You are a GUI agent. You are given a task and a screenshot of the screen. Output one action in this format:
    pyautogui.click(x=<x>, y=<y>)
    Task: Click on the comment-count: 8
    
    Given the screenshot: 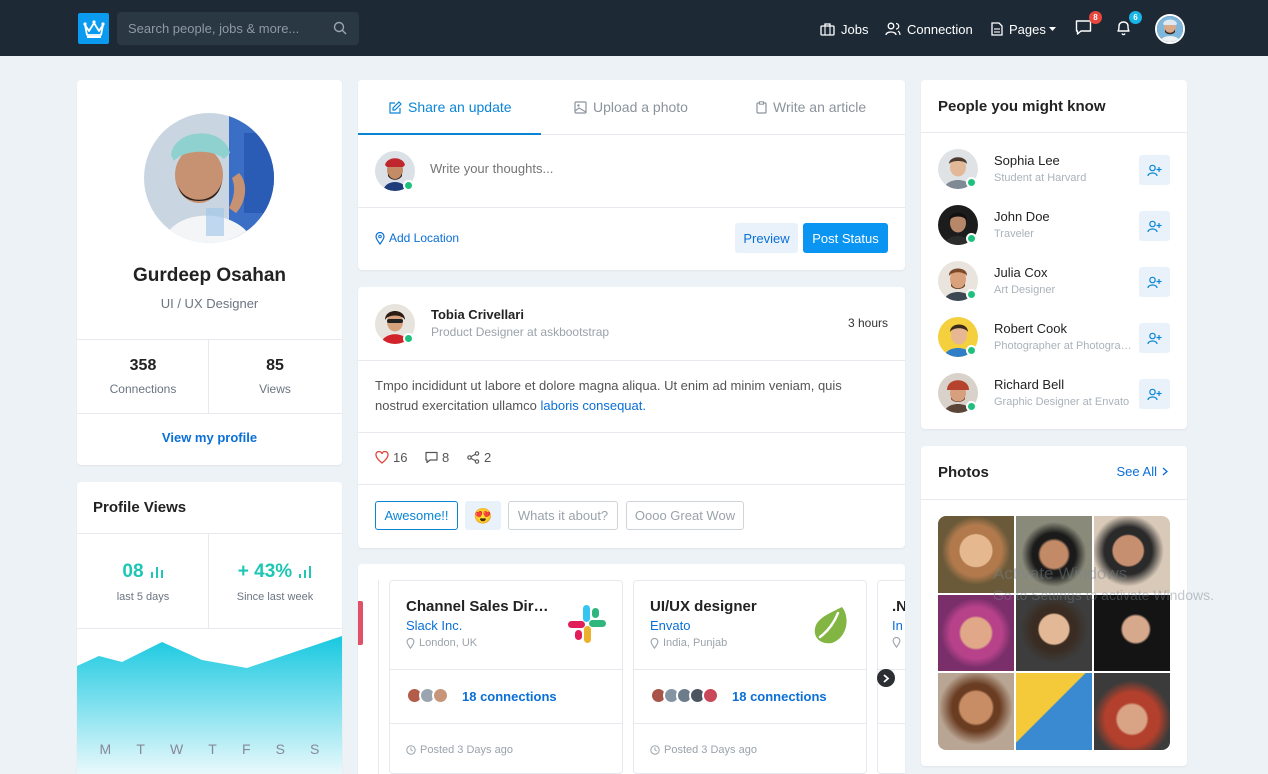 What is the action you would take?
    pyautogui.click(x=446, y=457)
    